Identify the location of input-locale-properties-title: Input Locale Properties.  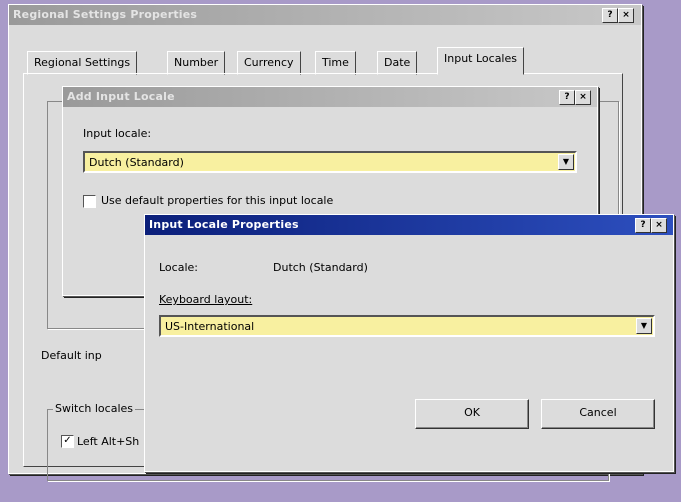
(224, 224).